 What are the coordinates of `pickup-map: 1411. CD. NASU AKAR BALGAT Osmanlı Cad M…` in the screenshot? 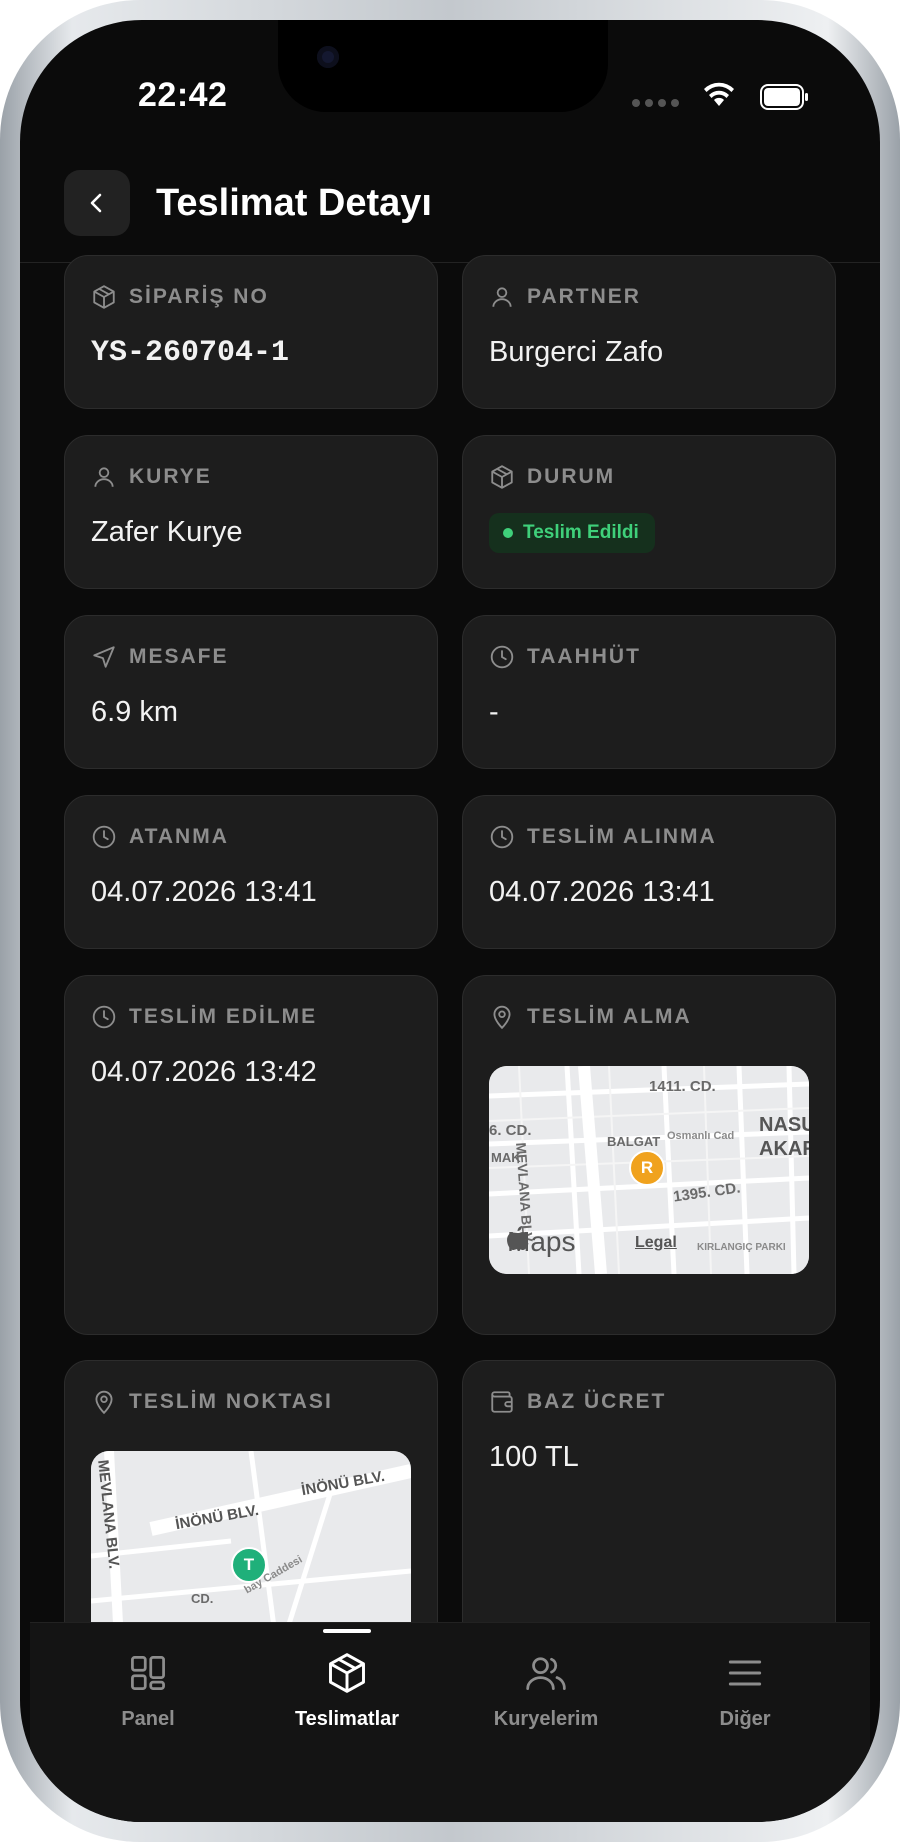 It's located at (649, 1170).